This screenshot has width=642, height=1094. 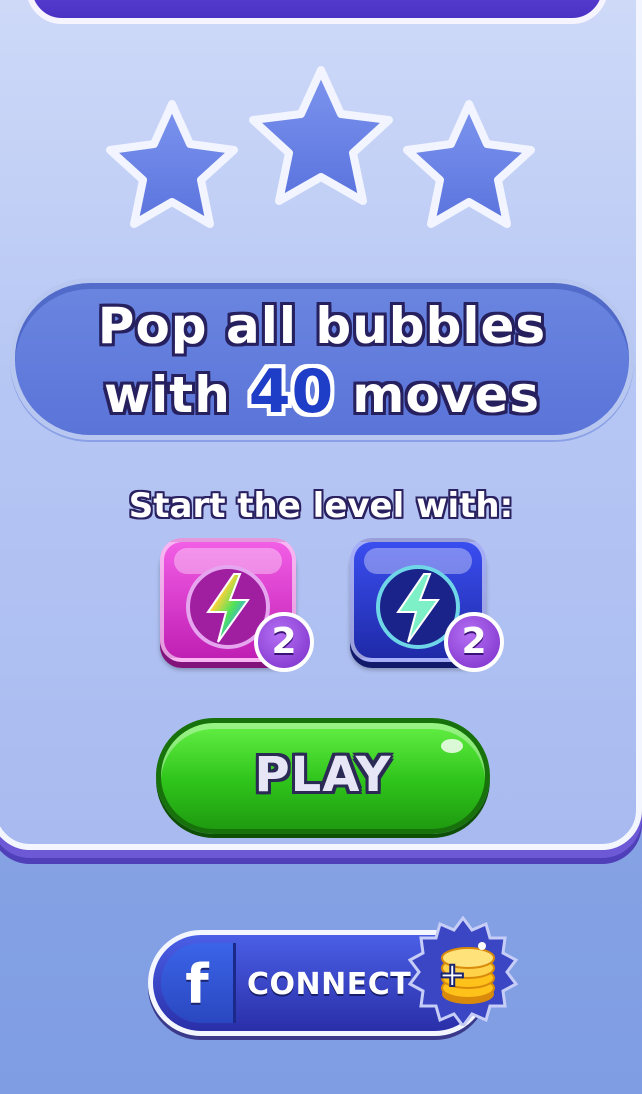 I want to click on goal-with-label: with, so click(x=167, y=395).